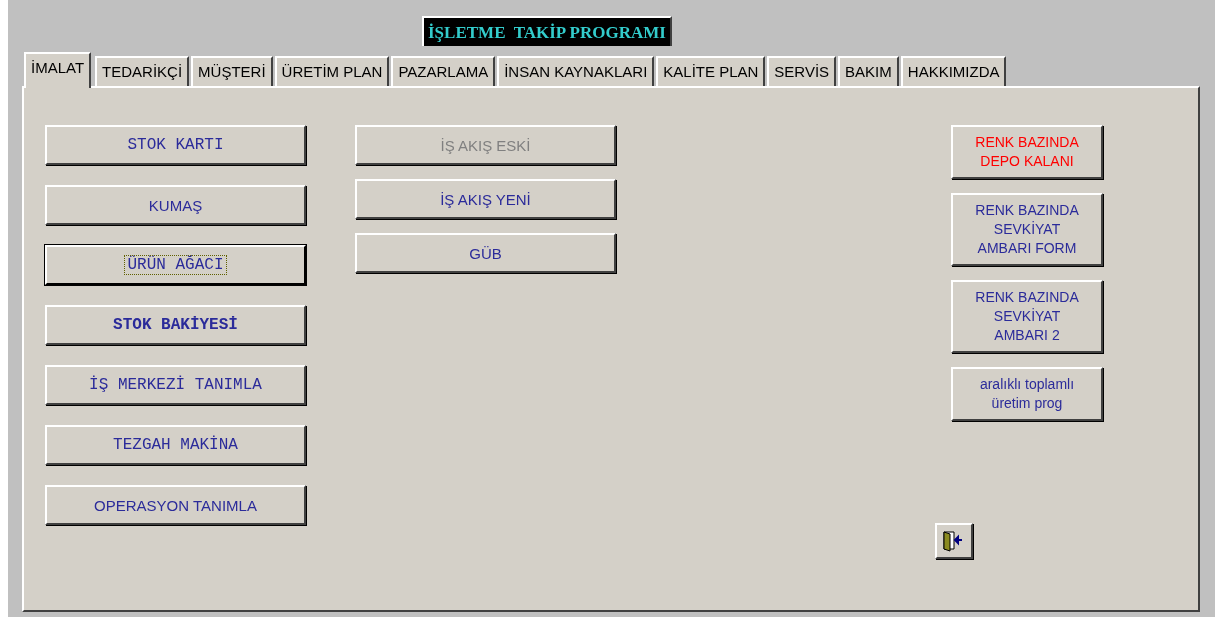 The height and width of the screenshot is (625, 1229). What do you see at coordinates (953, 71) in the screenshot?
I see `tab: HAKKIMIZDA` at bounding box center [953, 71].